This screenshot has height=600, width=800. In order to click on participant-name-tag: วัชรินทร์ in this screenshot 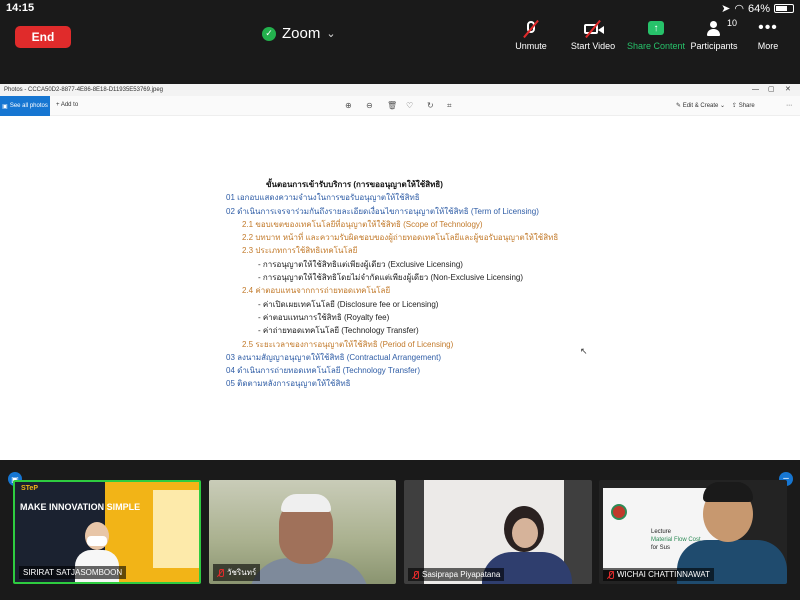, I will do `click(237, 572)`.